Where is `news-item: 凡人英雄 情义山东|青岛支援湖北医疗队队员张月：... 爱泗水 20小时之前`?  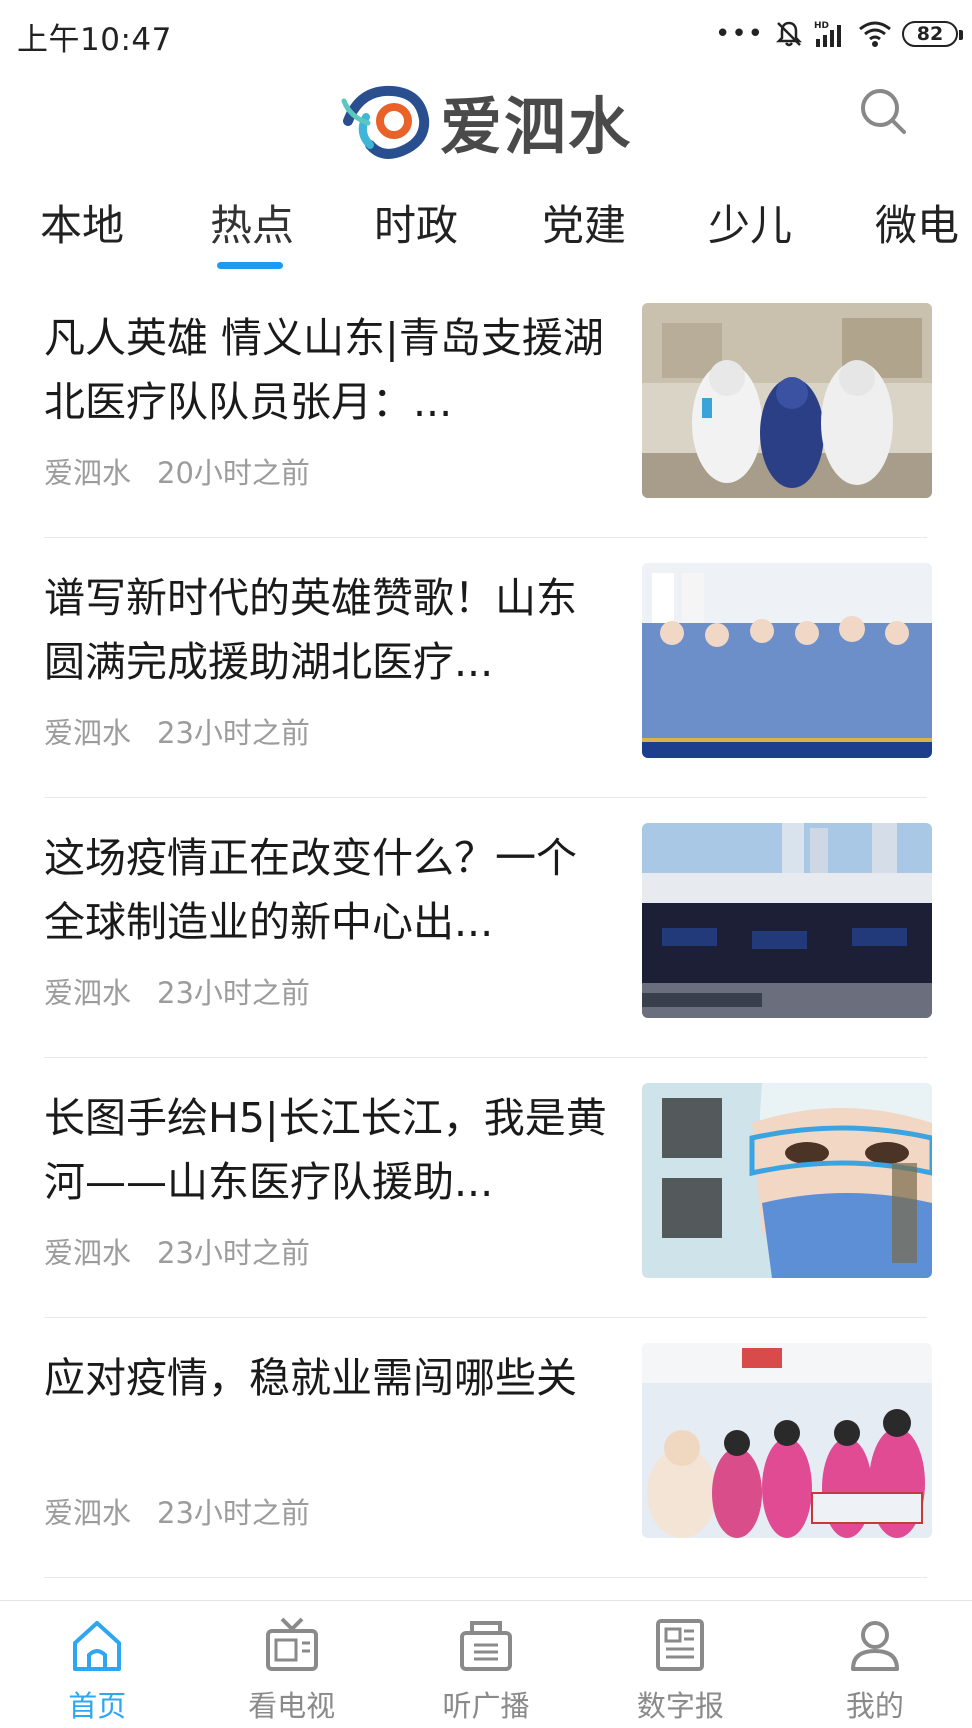 news-item: 凡人英雄 情义山东|青岛支援湖北医疗队队员张月：... 爱泗水 20小时之前 is located at coordinates (488, 408).